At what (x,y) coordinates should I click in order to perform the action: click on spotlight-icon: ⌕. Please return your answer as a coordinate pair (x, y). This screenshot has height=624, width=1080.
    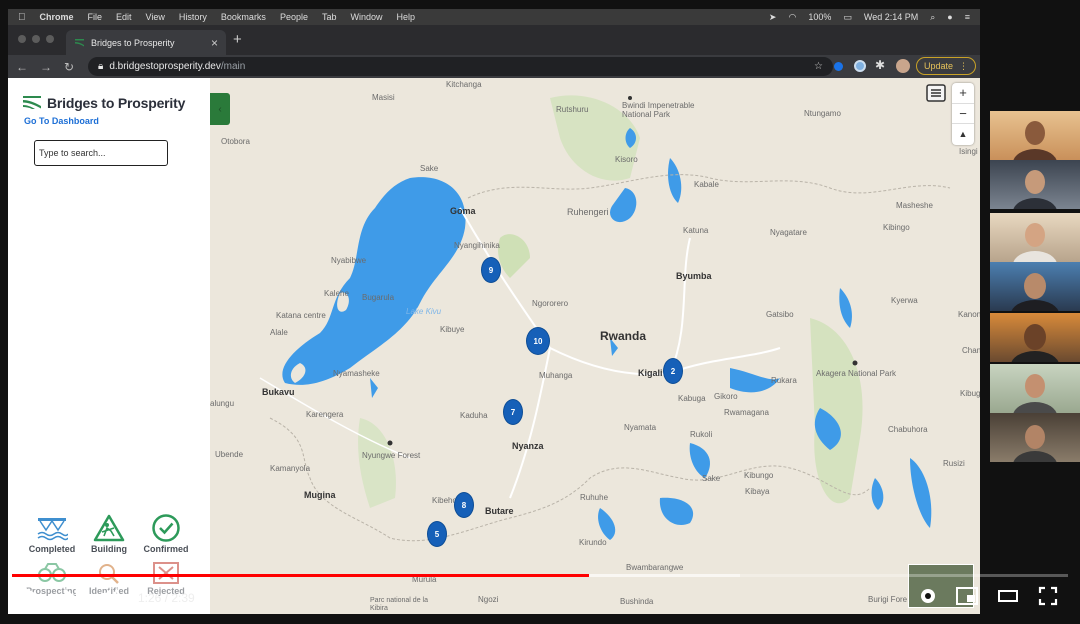
    Looking at the image, I should click on (932, 17).